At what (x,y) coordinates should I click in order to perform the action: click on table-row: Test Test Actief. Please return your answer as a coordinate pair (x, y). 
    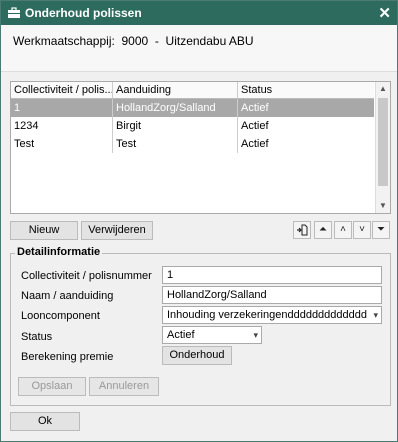
    Looking at the image, I should click on (192, 144).